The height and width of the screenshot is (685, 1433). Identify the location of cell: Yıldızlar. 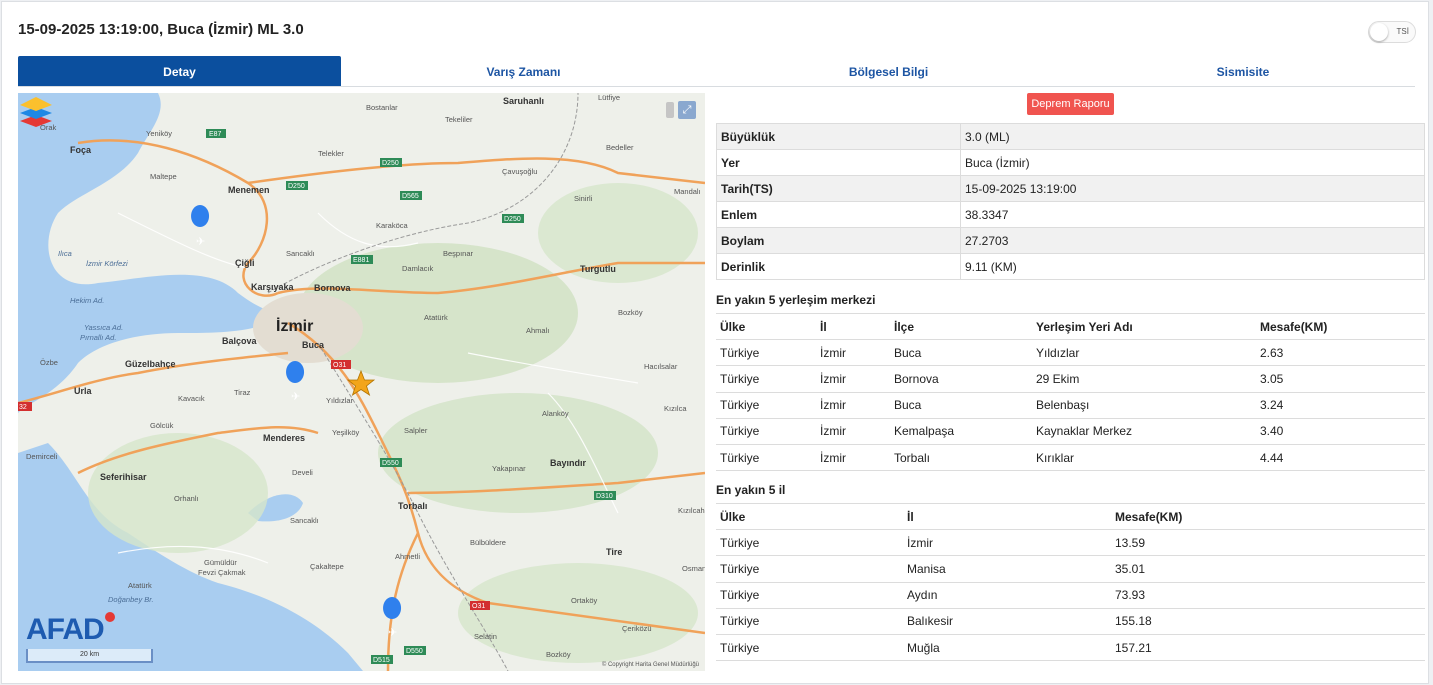
(1144, 352).